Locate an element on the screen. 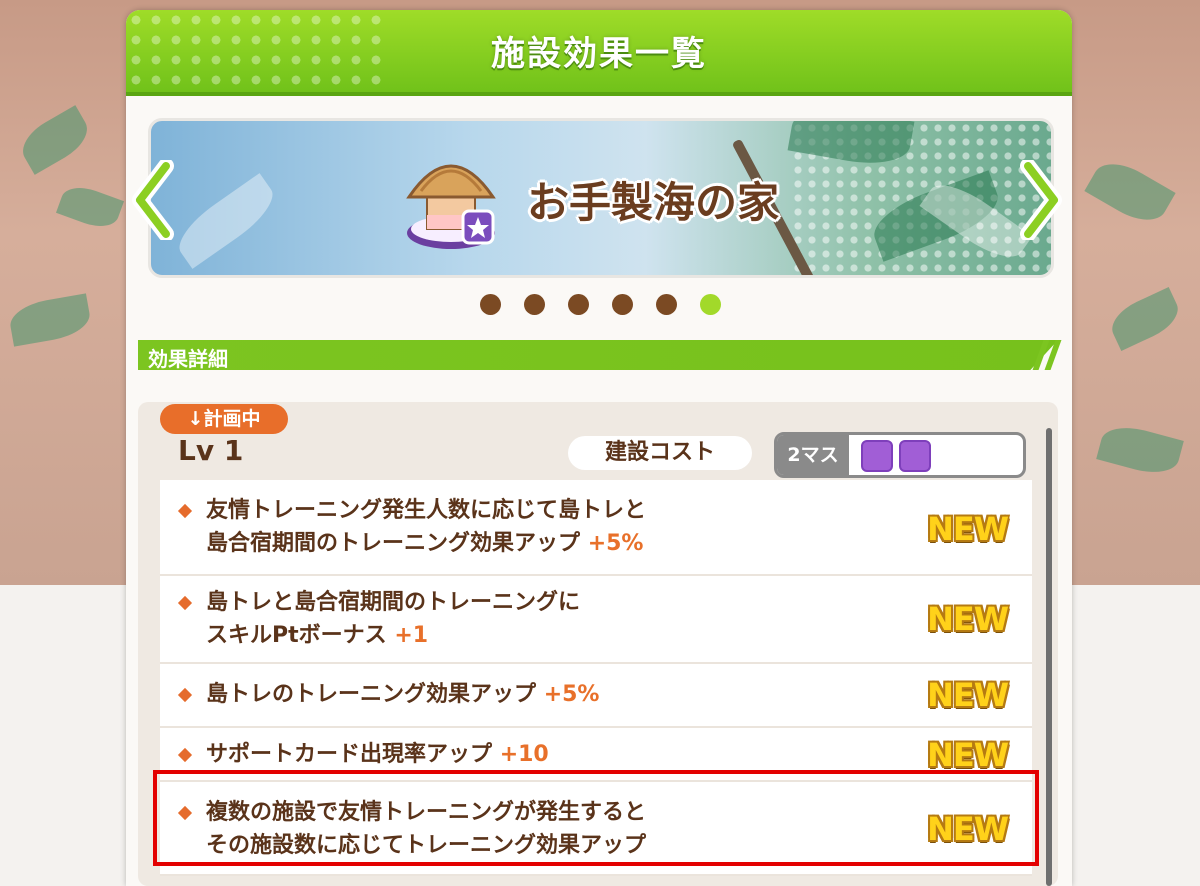  effect-line: サポートカード出現率アップ is located at coordinates (349, 754).